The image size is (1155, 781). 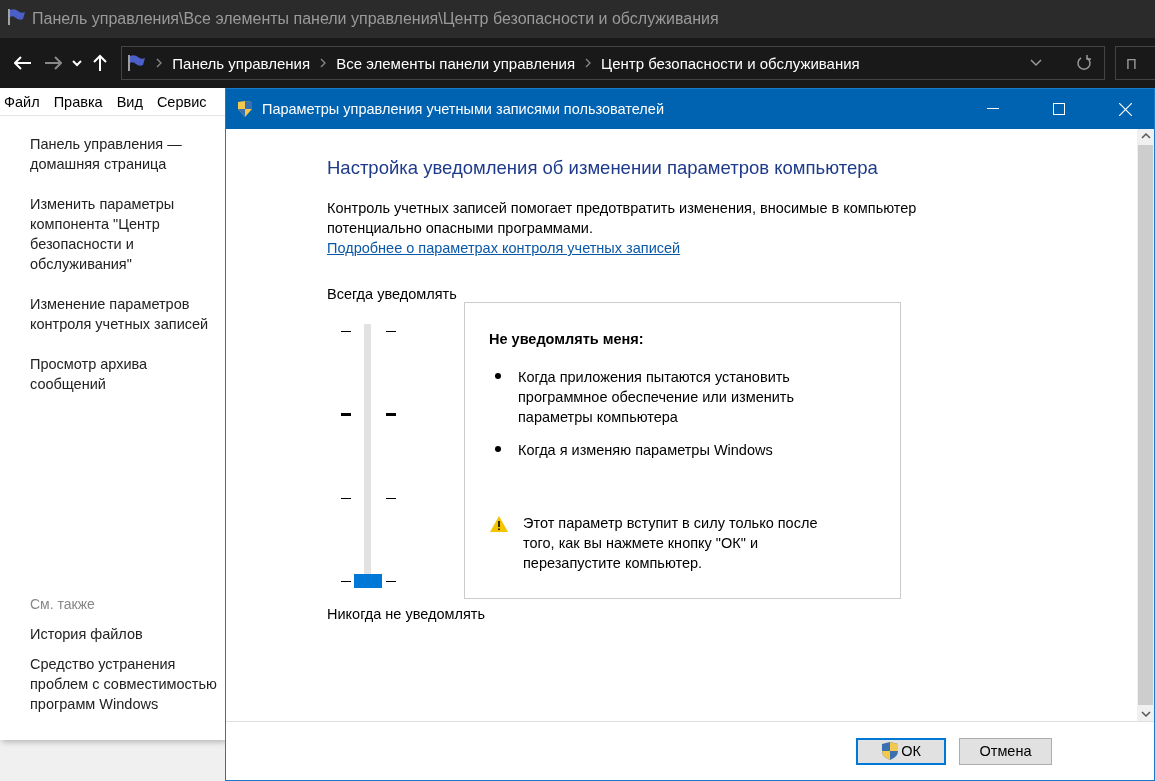 What do you see at coordinates (125, 684) in the screenshot?
I see `sidebar-link: Средство устранения проблем с совместимостью программ Windows` at bounding box center [125, 684].